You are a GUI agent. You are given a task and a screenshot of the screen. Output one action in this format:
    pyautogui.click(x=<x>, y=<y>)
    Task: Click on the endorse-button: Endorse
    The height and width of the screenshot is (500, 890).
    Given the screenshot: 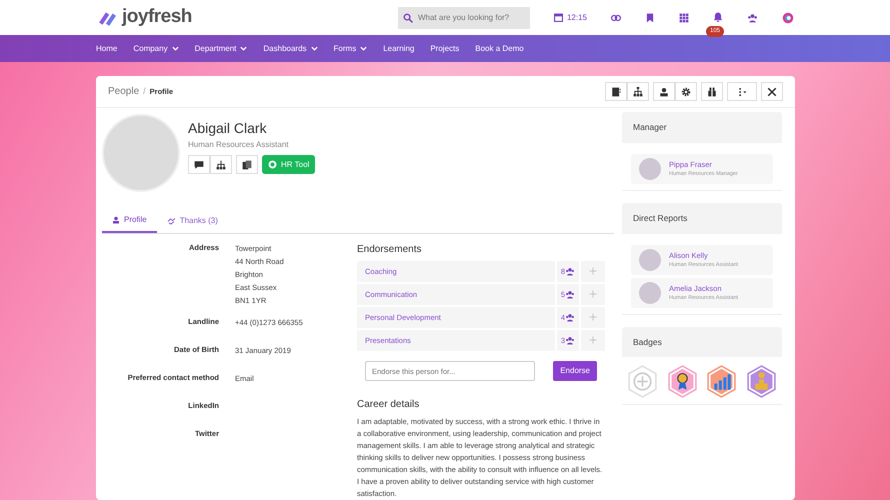 What is the action you would take?
    pyautogui.click(x=575, y=371)
    